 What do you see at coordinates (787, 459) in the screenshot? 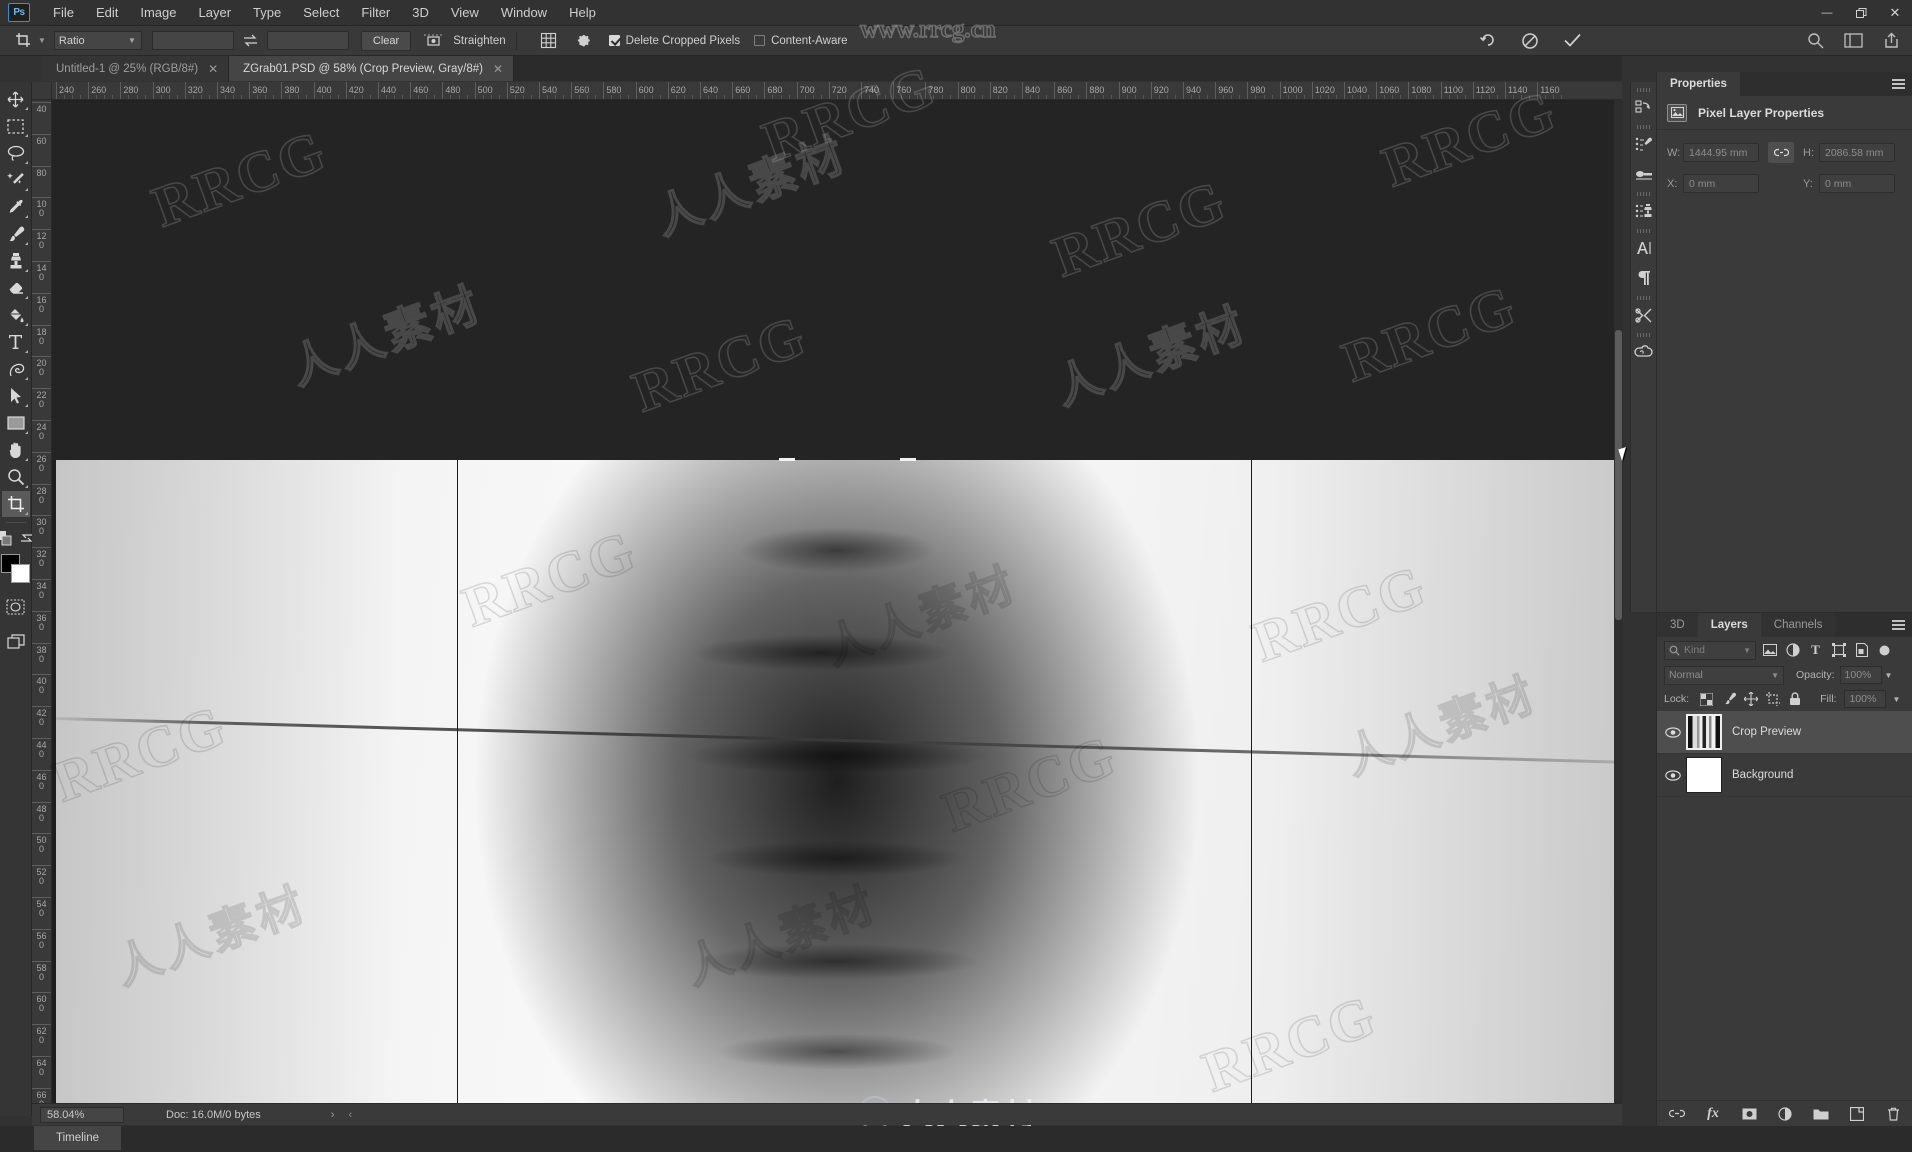
I see `crop-handle-top-left` at bounding box center [787, 459].